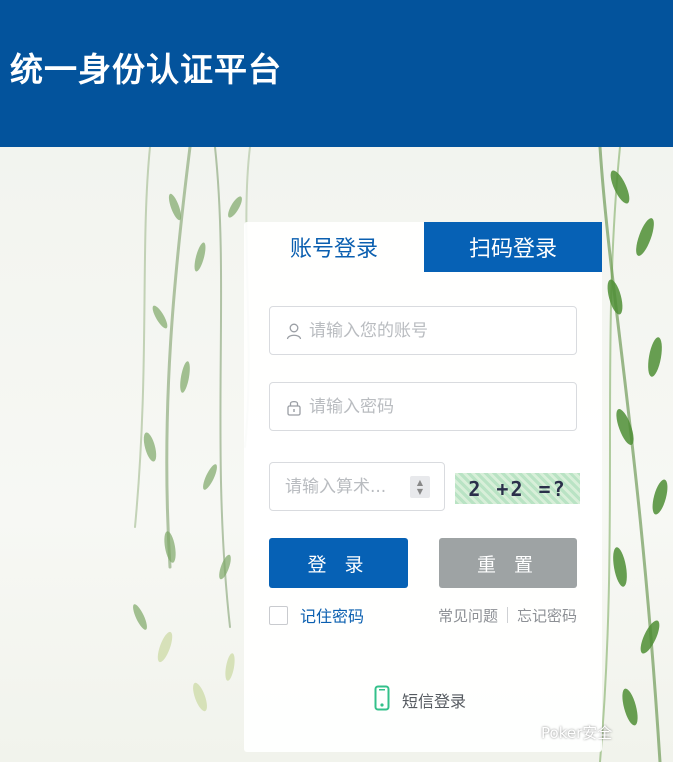 The image size is (673, 762). I want to click on watermark: Poker安全, so click(576, 732).